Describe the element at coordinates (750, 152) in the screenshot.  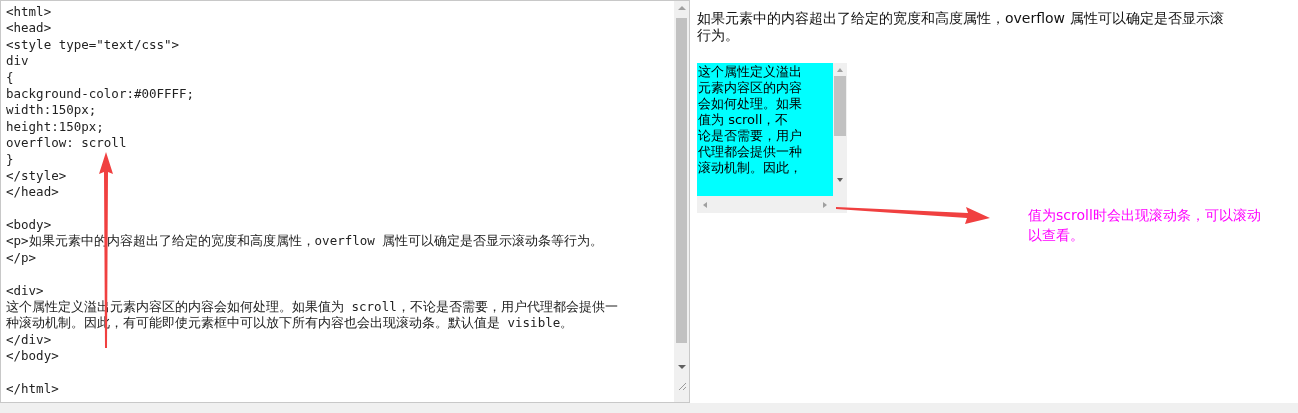
I see `box-text-line: 代理都会提供一种` at that location.